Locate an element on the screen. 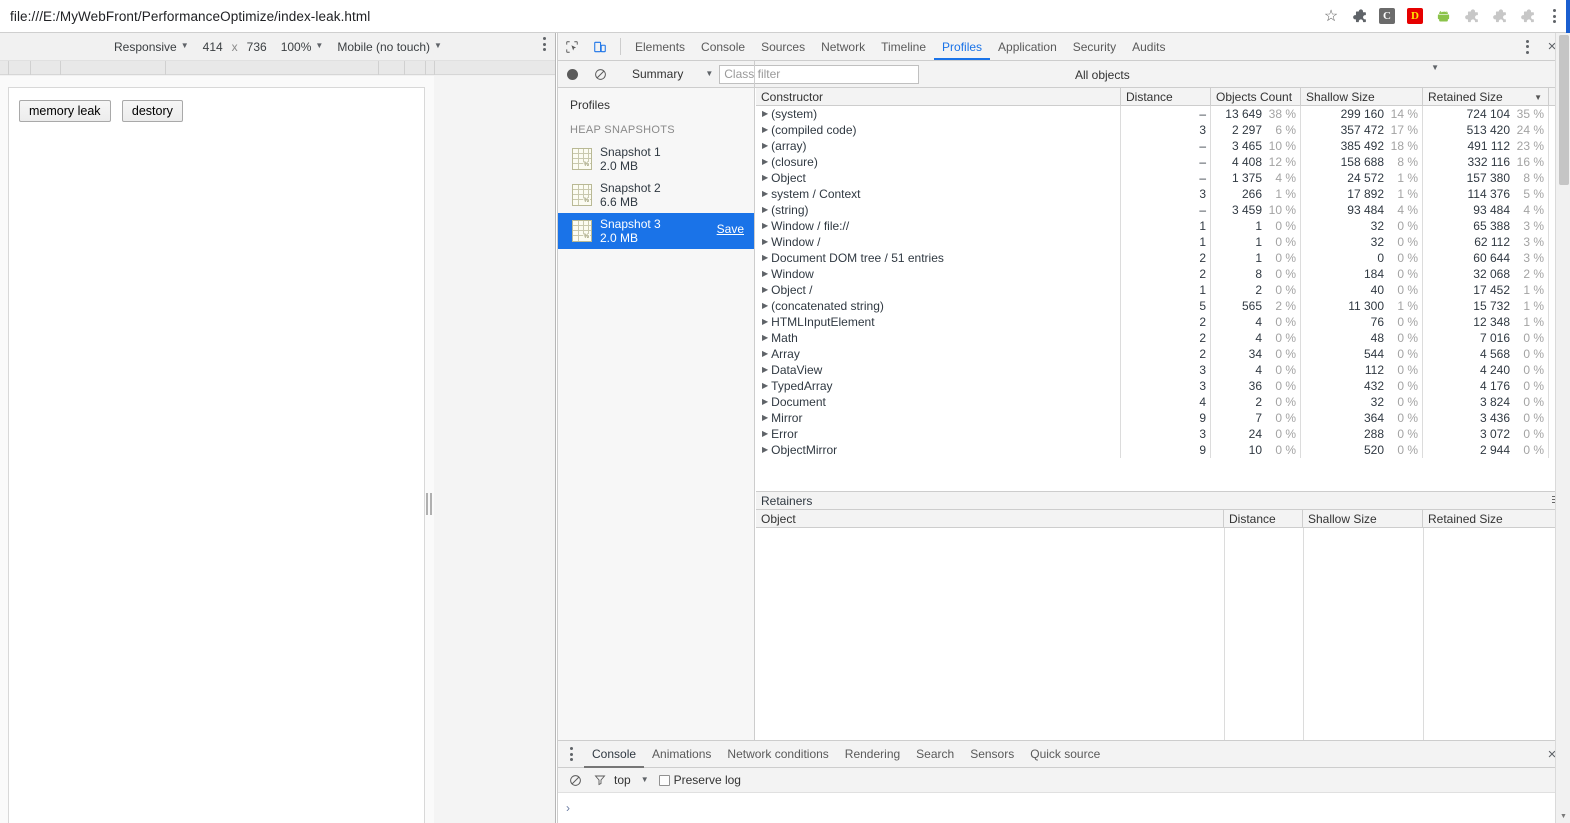 Image resolution: width=1570 pixels, height=823 pixels. puzzle-extension-icon is located at coordinates (1359, 16).